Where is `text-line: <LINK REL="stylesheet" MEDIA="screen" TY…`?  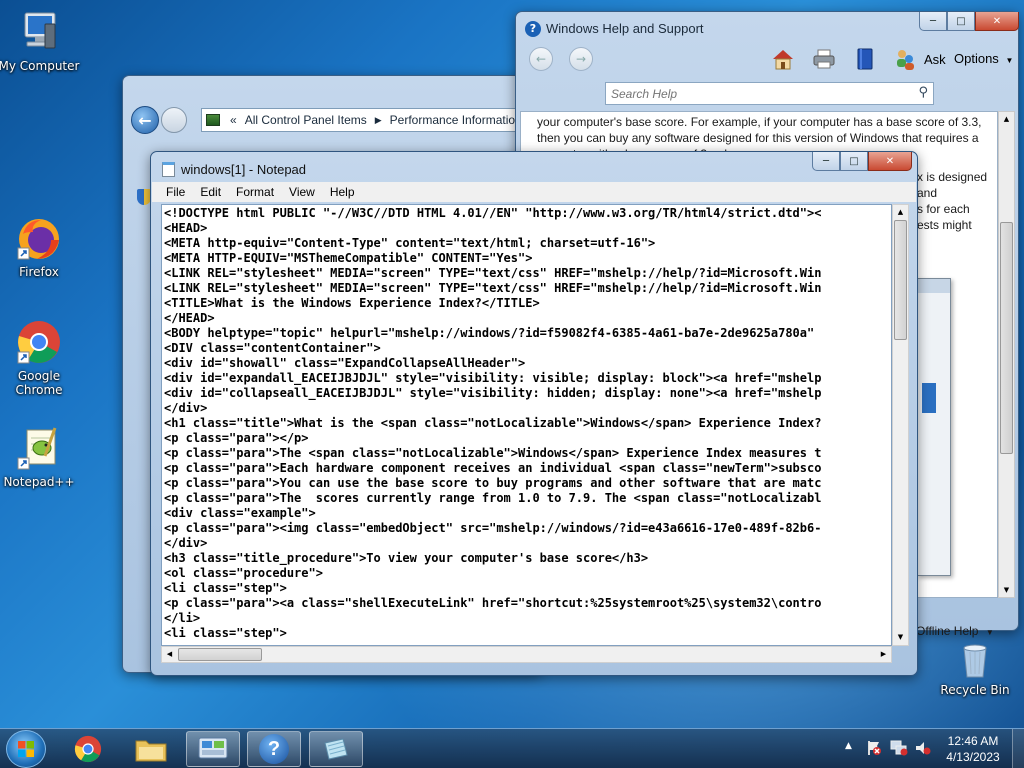 text-line: <LINK REL="stylesheet" MEDIA="screen" TY… is located at coordinates (493, 273).